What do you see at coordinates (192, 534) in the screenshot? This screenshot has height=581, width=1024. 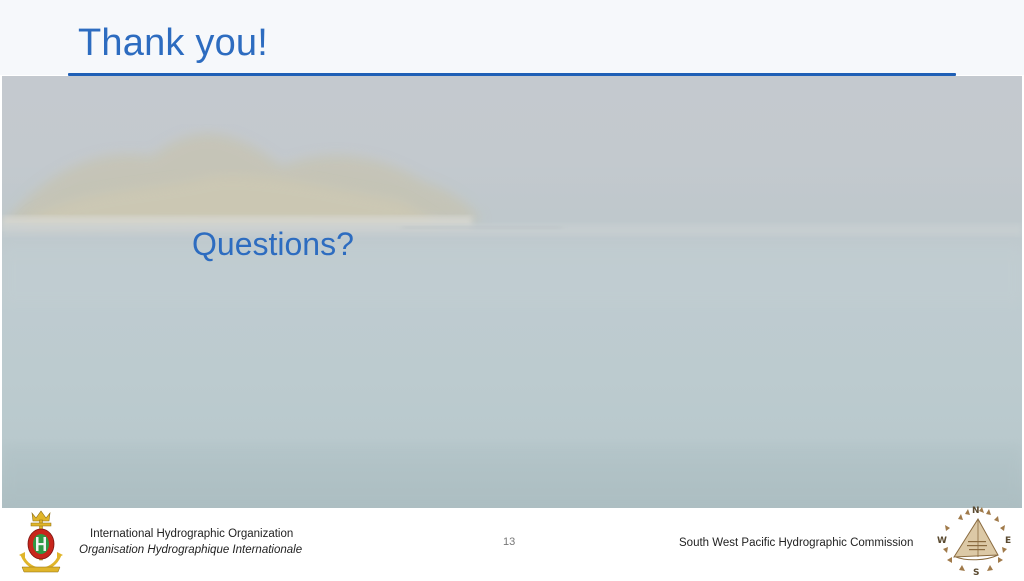 I see `footer-org-name-en: International Hydrographic Organization` at bounding box center [192, 534].